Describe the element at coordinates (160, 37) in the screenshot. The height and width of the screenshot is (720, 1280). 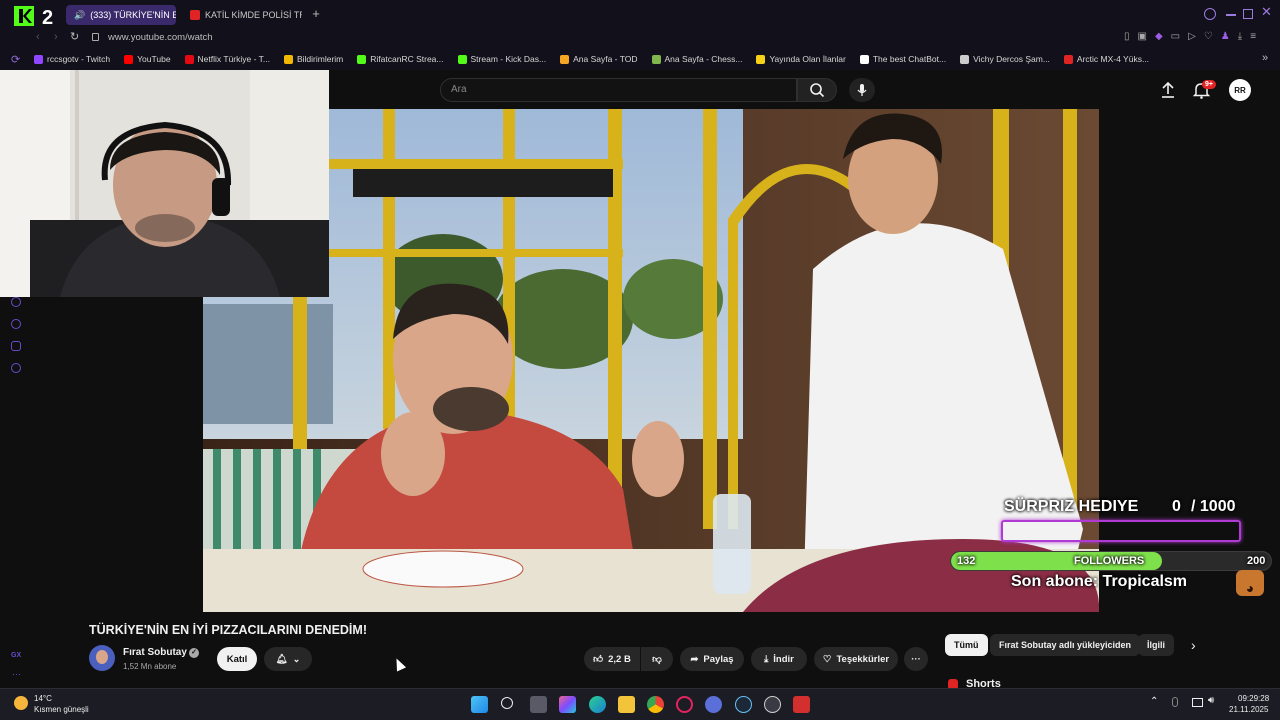
I see `url-text: www.youtube.com/watch` at that location.